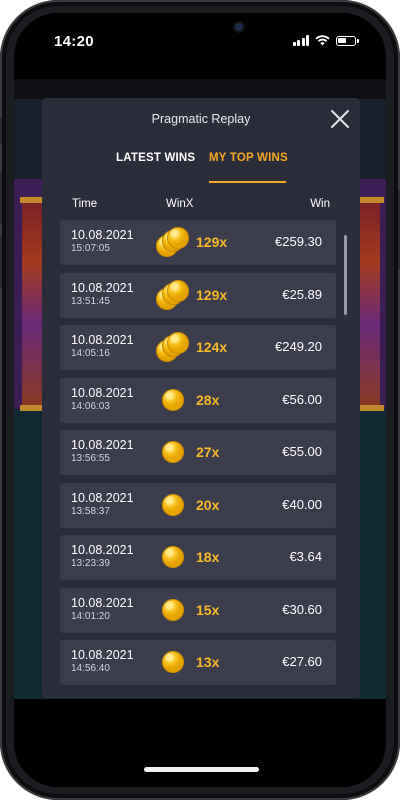 Image resolution: width=400 pixels, height=800 pixels. I want to click on row-win-amount: €27.60, so click(302, 661).